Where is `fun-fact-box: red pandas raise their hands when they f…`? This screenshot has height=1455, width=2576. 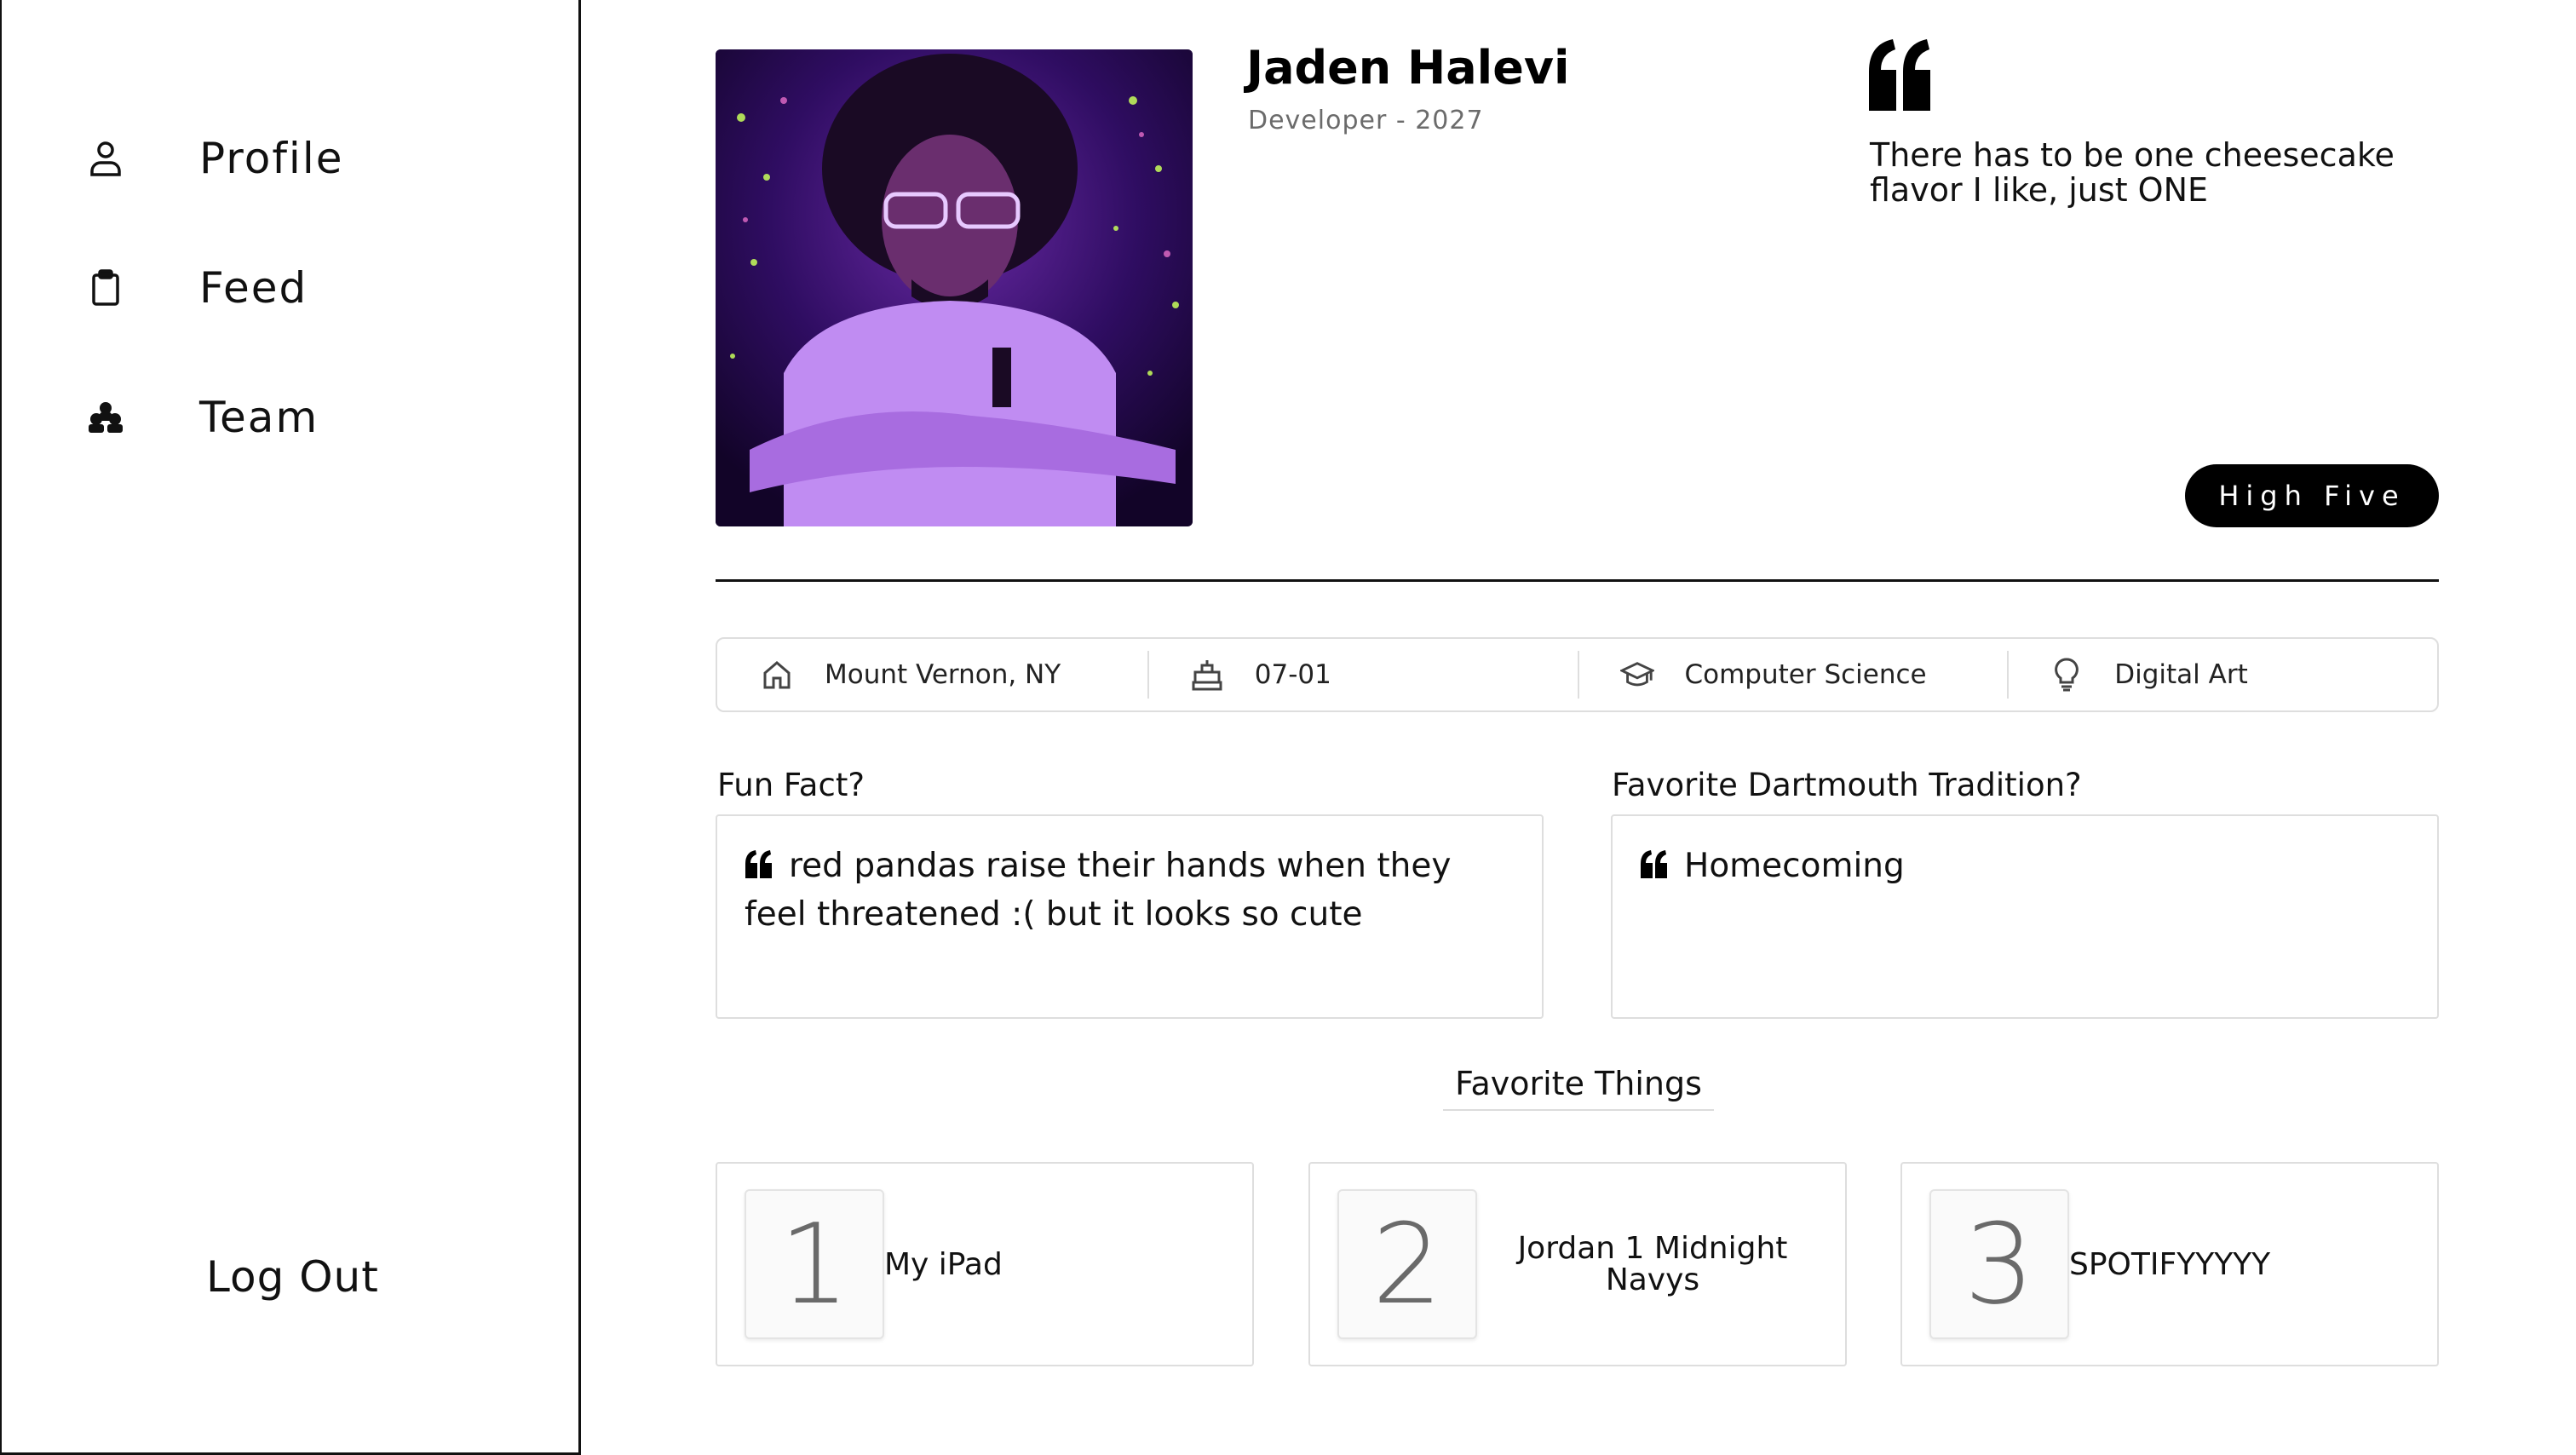
fun-fact-box: red pandas raise their hands when they f… is located at coordinates (1130, 917).